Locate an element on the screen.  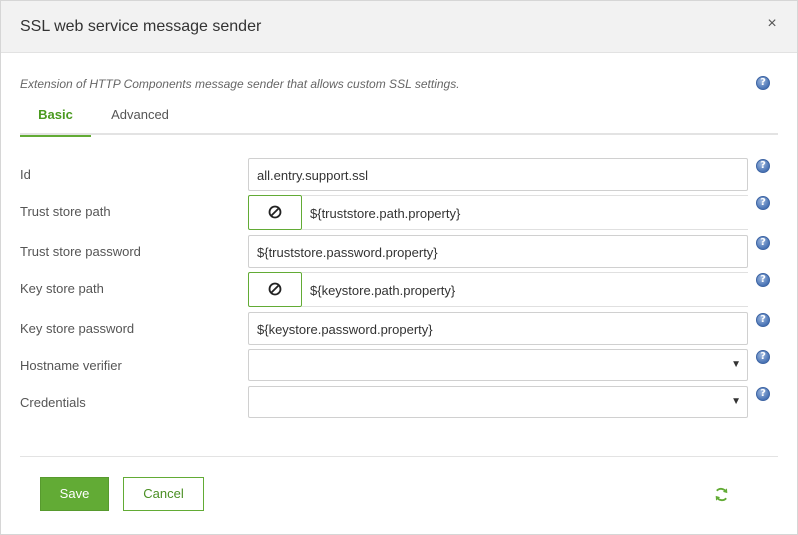
credentials-select: ▼ is located at coordinates (498, 402).